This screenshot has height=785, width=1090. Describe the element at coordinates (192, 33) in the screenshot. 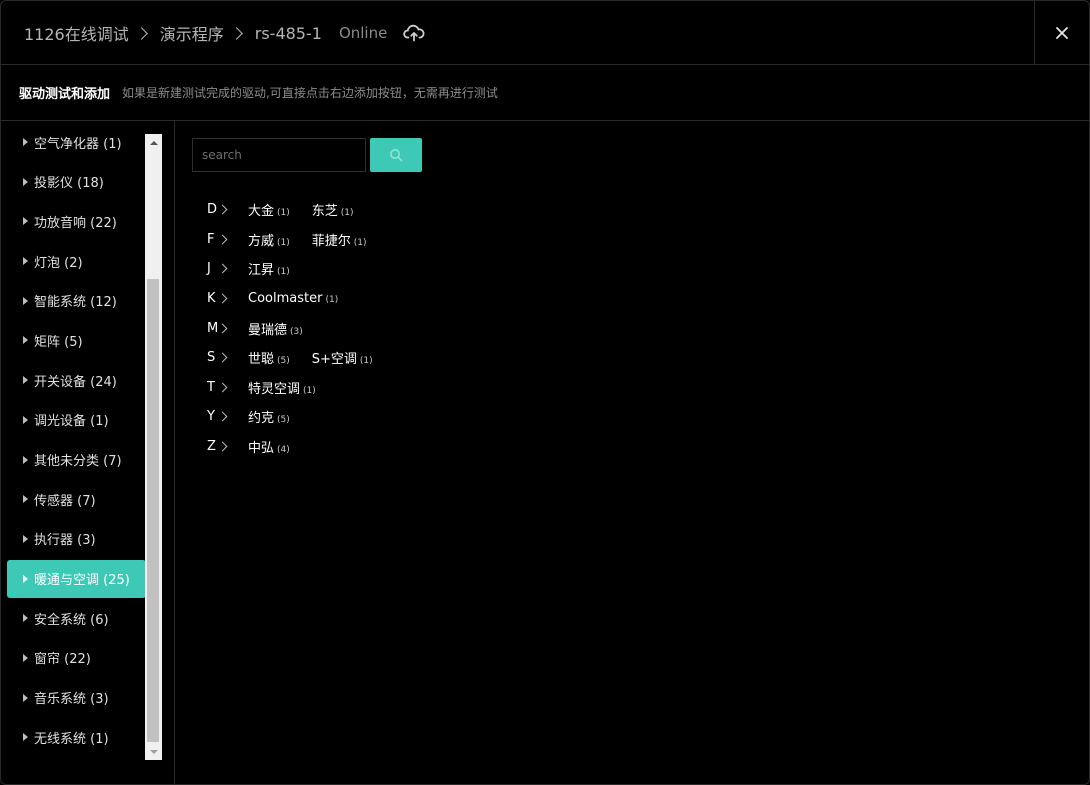

I see `breadcrumb-item-program: 演示程序` at that location.